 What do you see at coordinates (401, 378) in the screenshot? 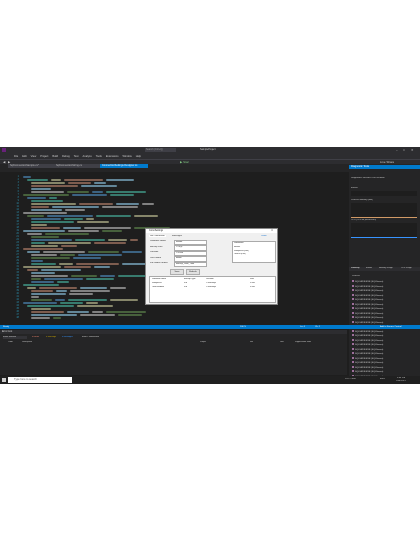
I see `clock-time: 5:04 PM` at bounding box center [401, 378].